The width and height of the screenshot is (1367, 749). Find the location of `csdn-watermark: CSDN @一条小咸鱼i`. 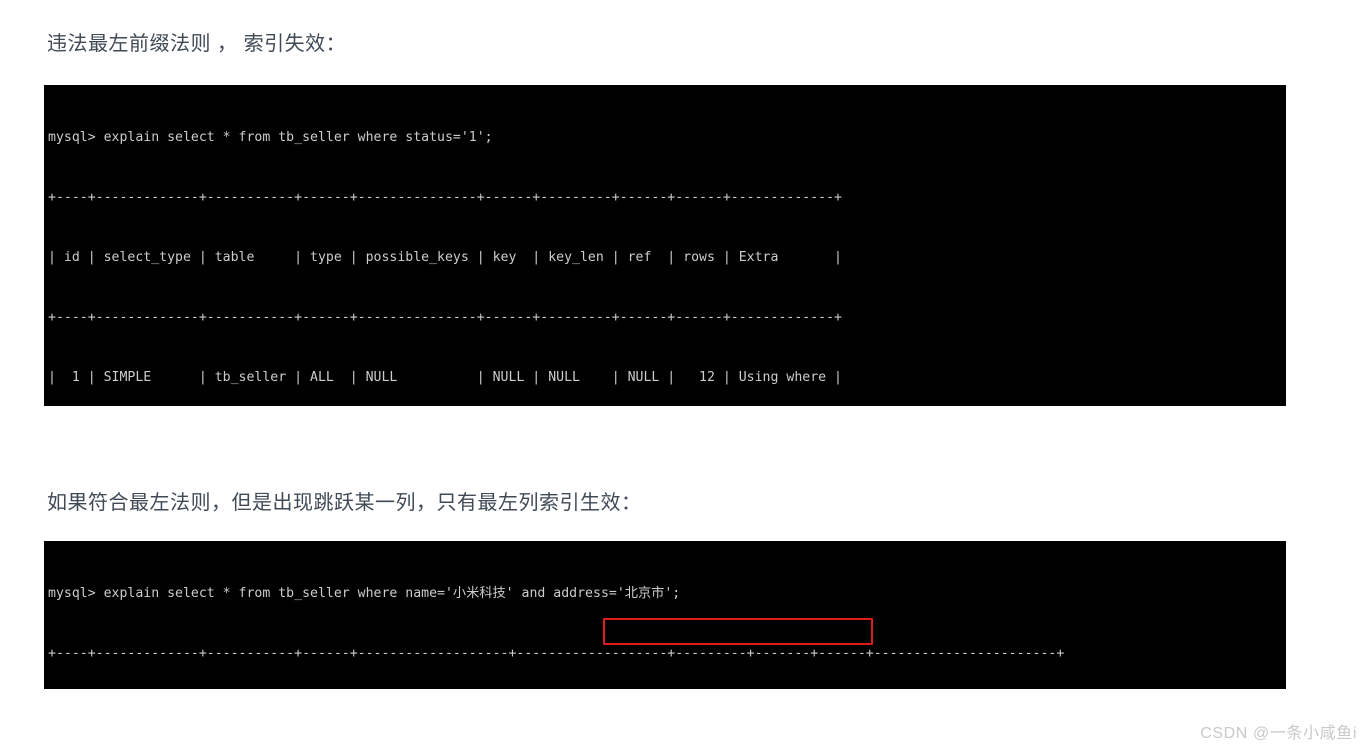

csdn-watermark: CSDN @一条小咸鱼i is located at coordinates (1278, 733).